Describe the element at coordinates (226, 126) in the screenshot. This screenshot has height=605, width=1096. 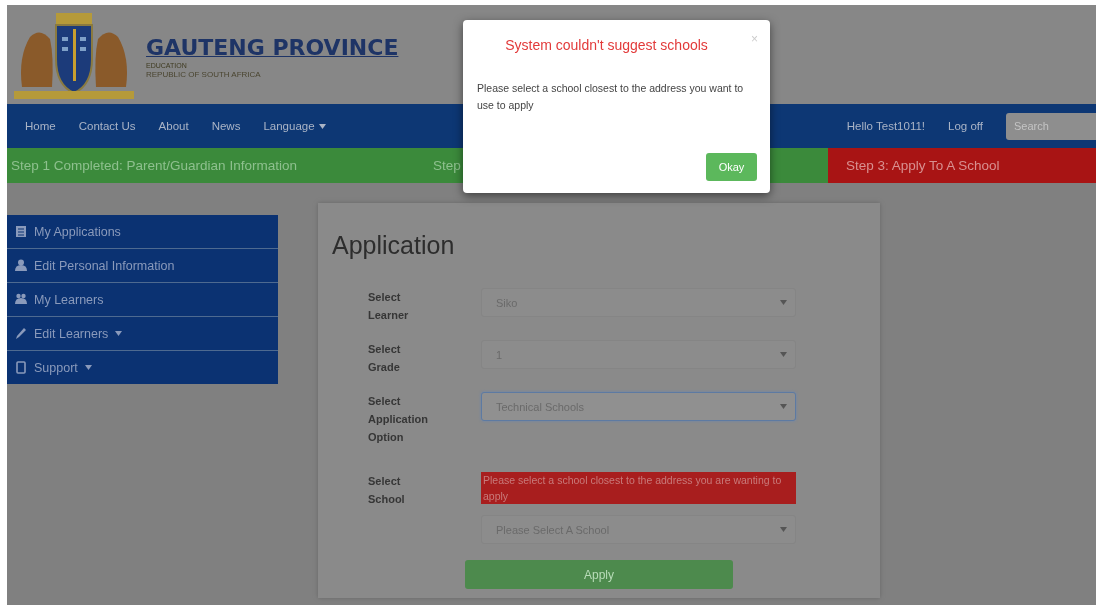
I see `nav-link: News` at that location.